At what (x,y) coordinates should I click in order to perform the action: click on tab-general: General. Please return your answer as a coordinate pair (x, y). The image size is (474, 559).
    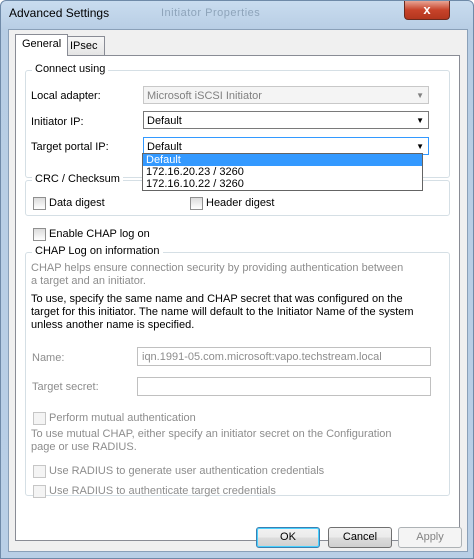
    Looking at the image, I should click on (42, 45).